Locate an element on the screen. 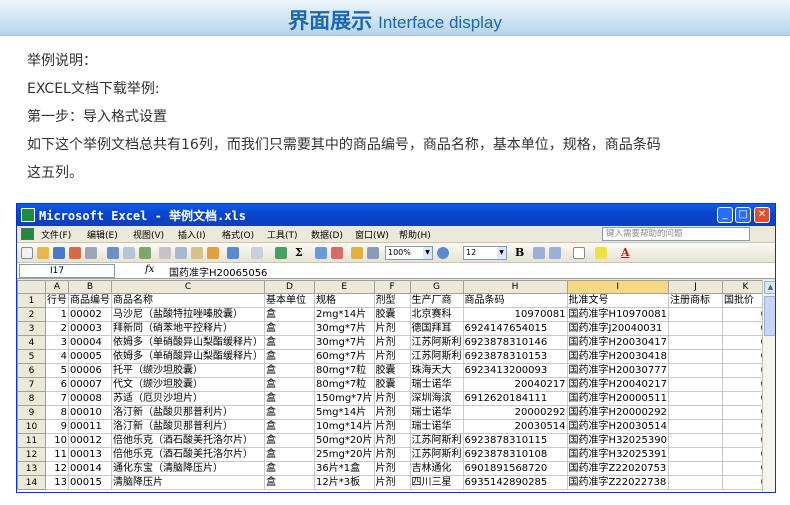 This screenshot has width=790, height=505. row-header: 11 is located at coordinates (31, 440).